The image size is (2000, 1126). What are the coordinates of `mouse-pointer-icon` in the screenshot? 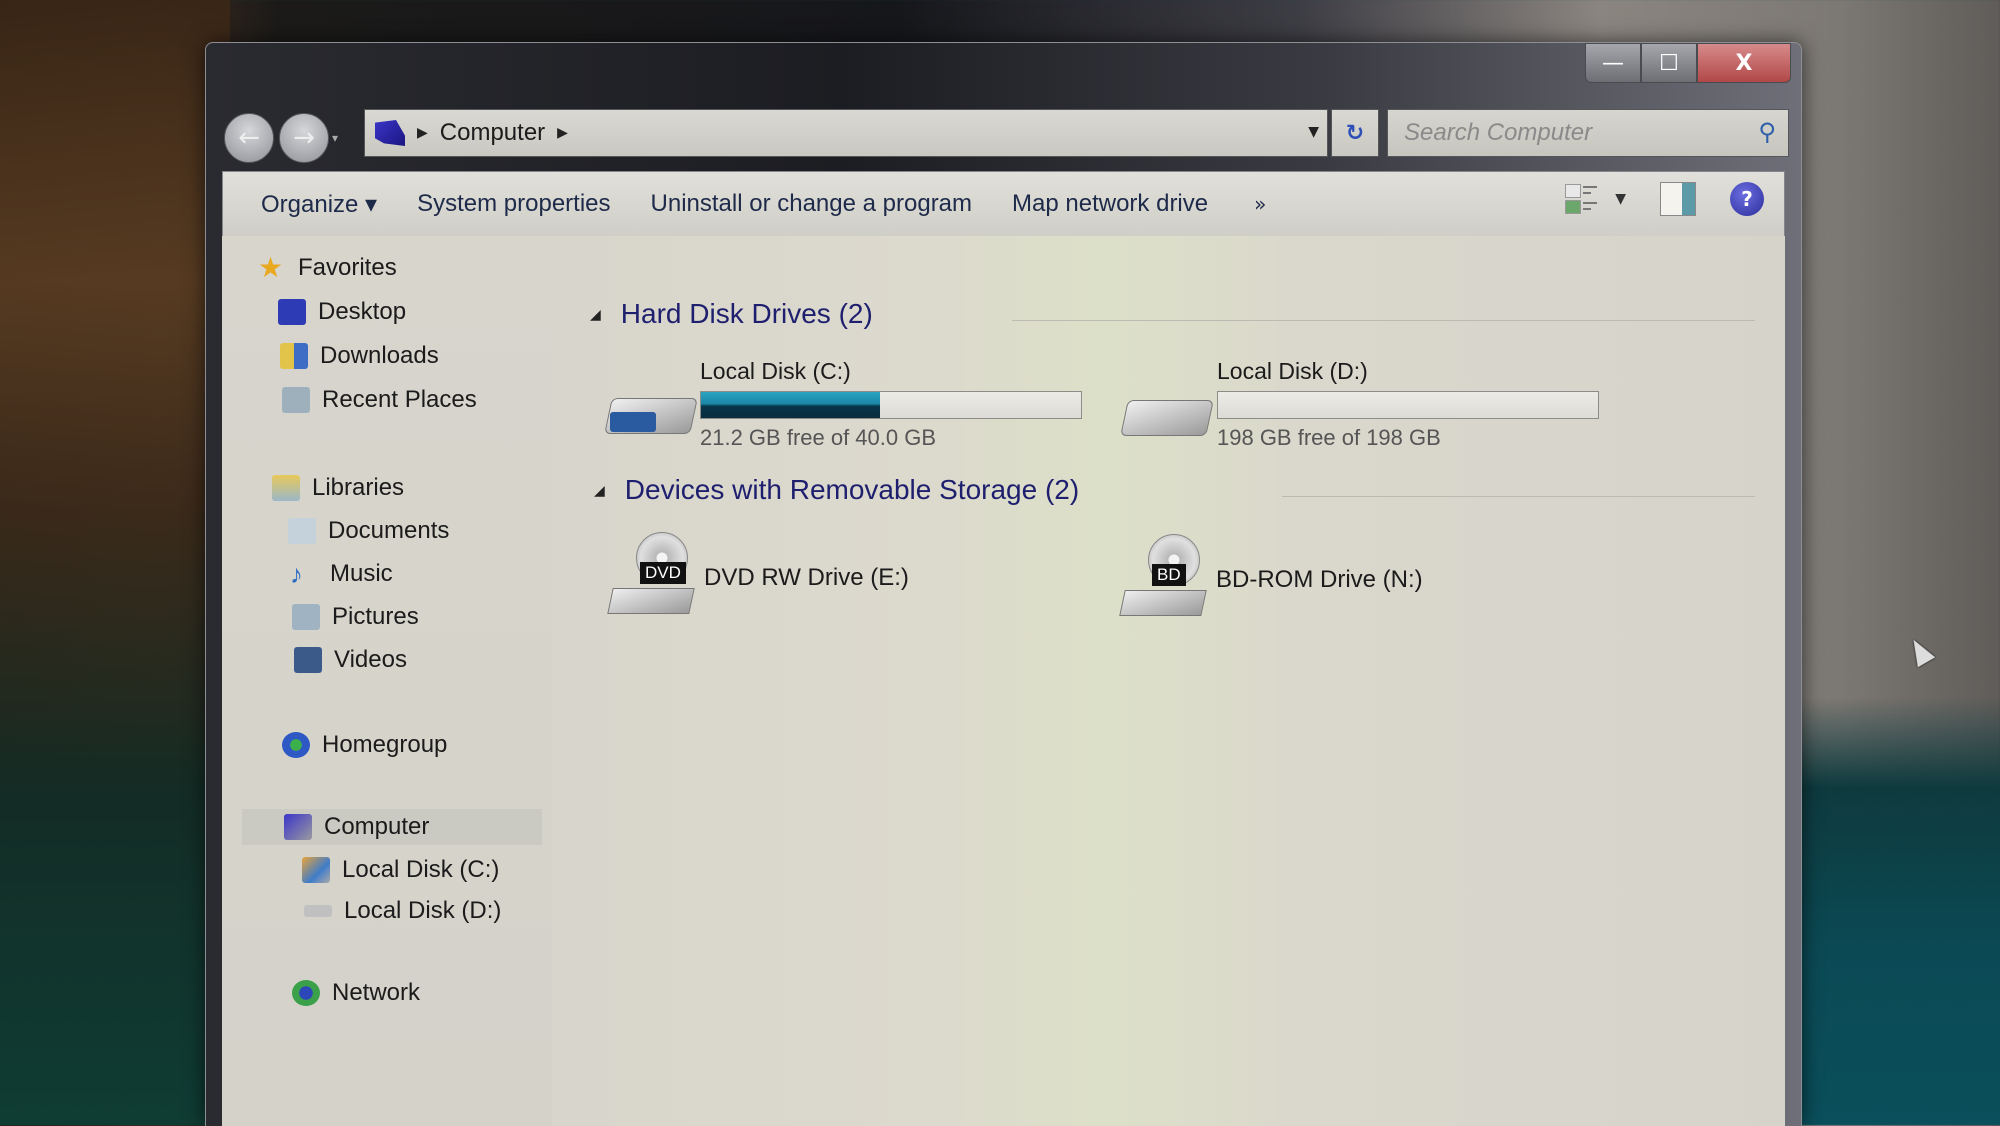 It's located at (1920, 651).